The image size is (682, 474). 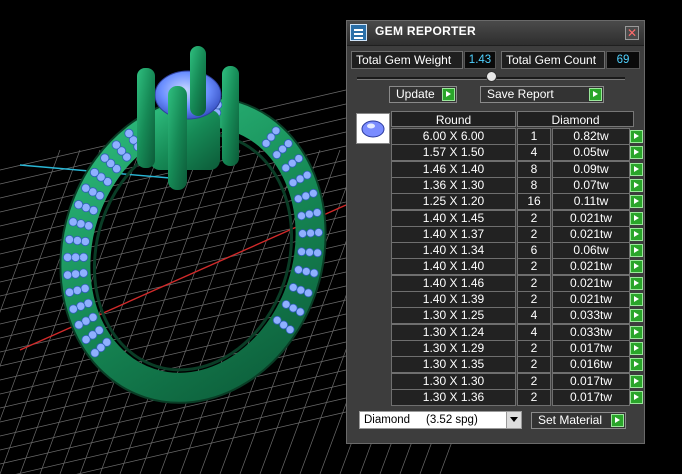 I want to click on grid-line, so click(x=200, y=311).